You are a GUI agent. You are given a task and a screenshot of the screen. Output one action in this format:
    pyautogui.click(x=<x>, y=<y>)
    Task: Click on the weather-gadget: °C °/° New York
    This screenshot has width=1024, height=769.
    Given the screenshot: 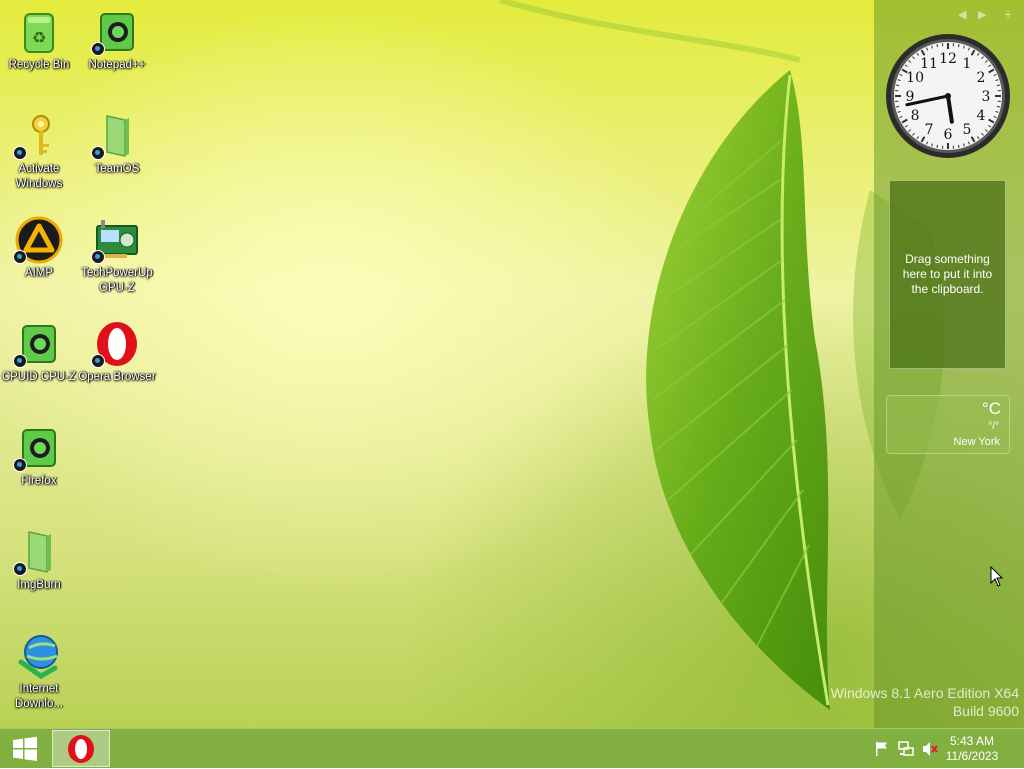 What is the action you would take?
    pyautogui.click(x=948, y=424)
    